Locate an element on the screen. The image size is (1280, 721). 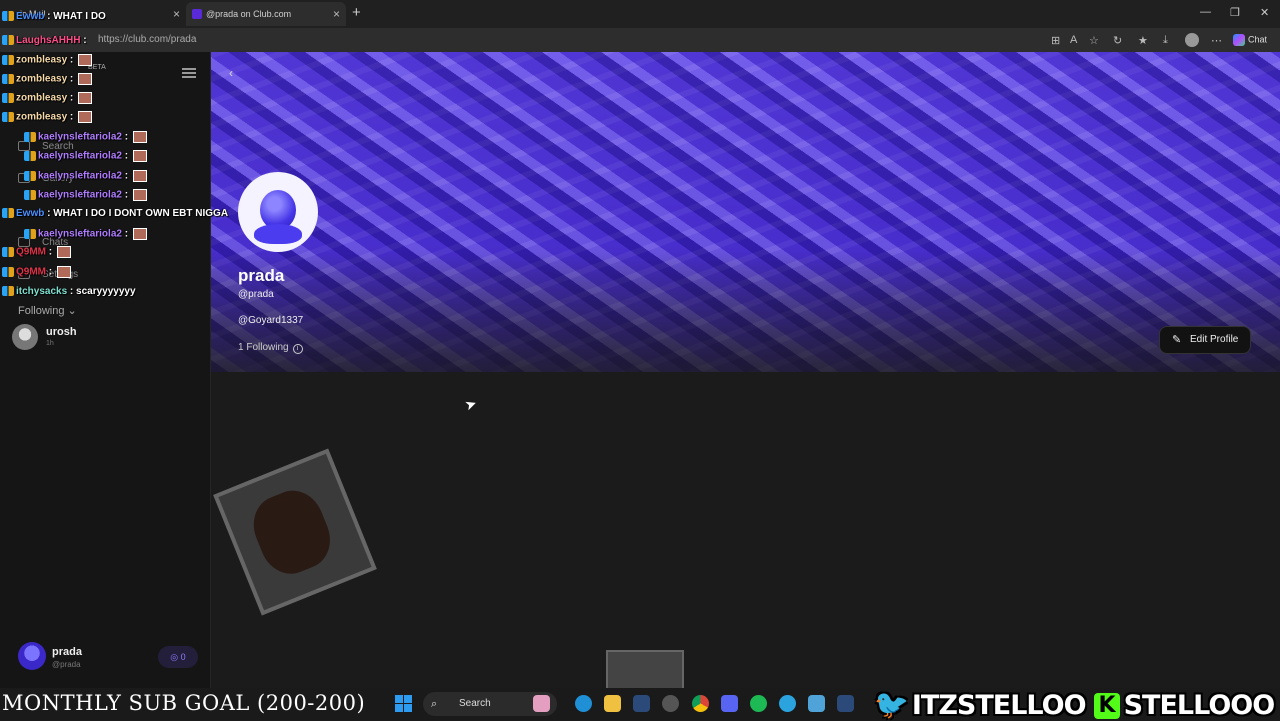
profile-handle: @prada is located at coordinates (256, 294).